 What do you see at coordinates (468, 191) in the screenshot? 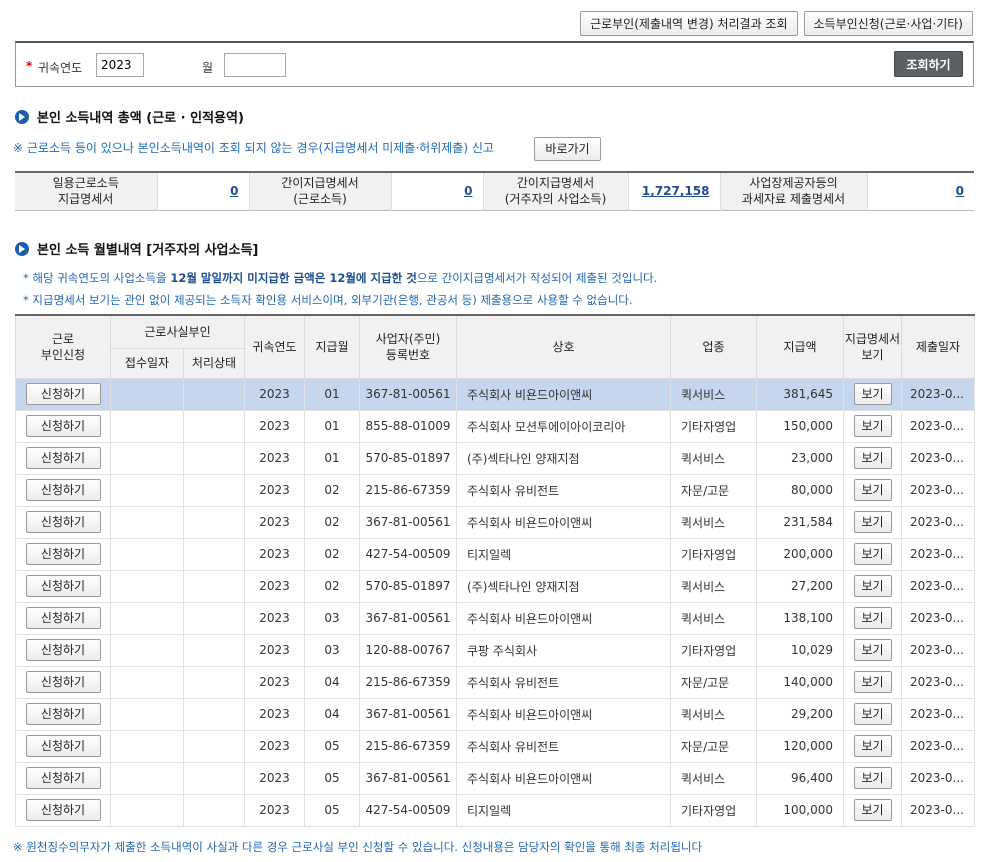
I see `summary-link-simple-earned: 0` at bounding box center [468, 191].